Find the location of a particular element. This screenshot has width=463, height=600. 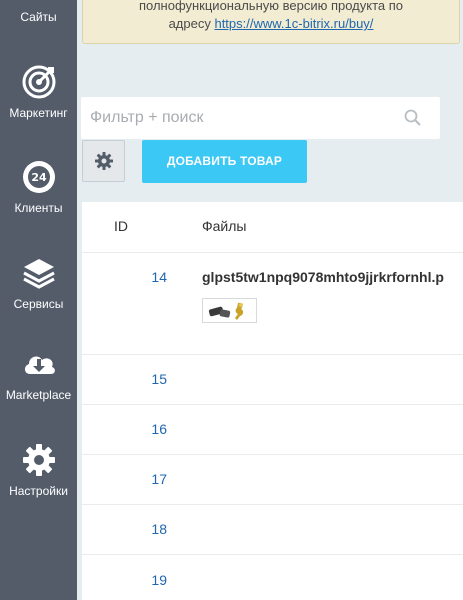

filter-search-box is located at coordinates (260, 118).